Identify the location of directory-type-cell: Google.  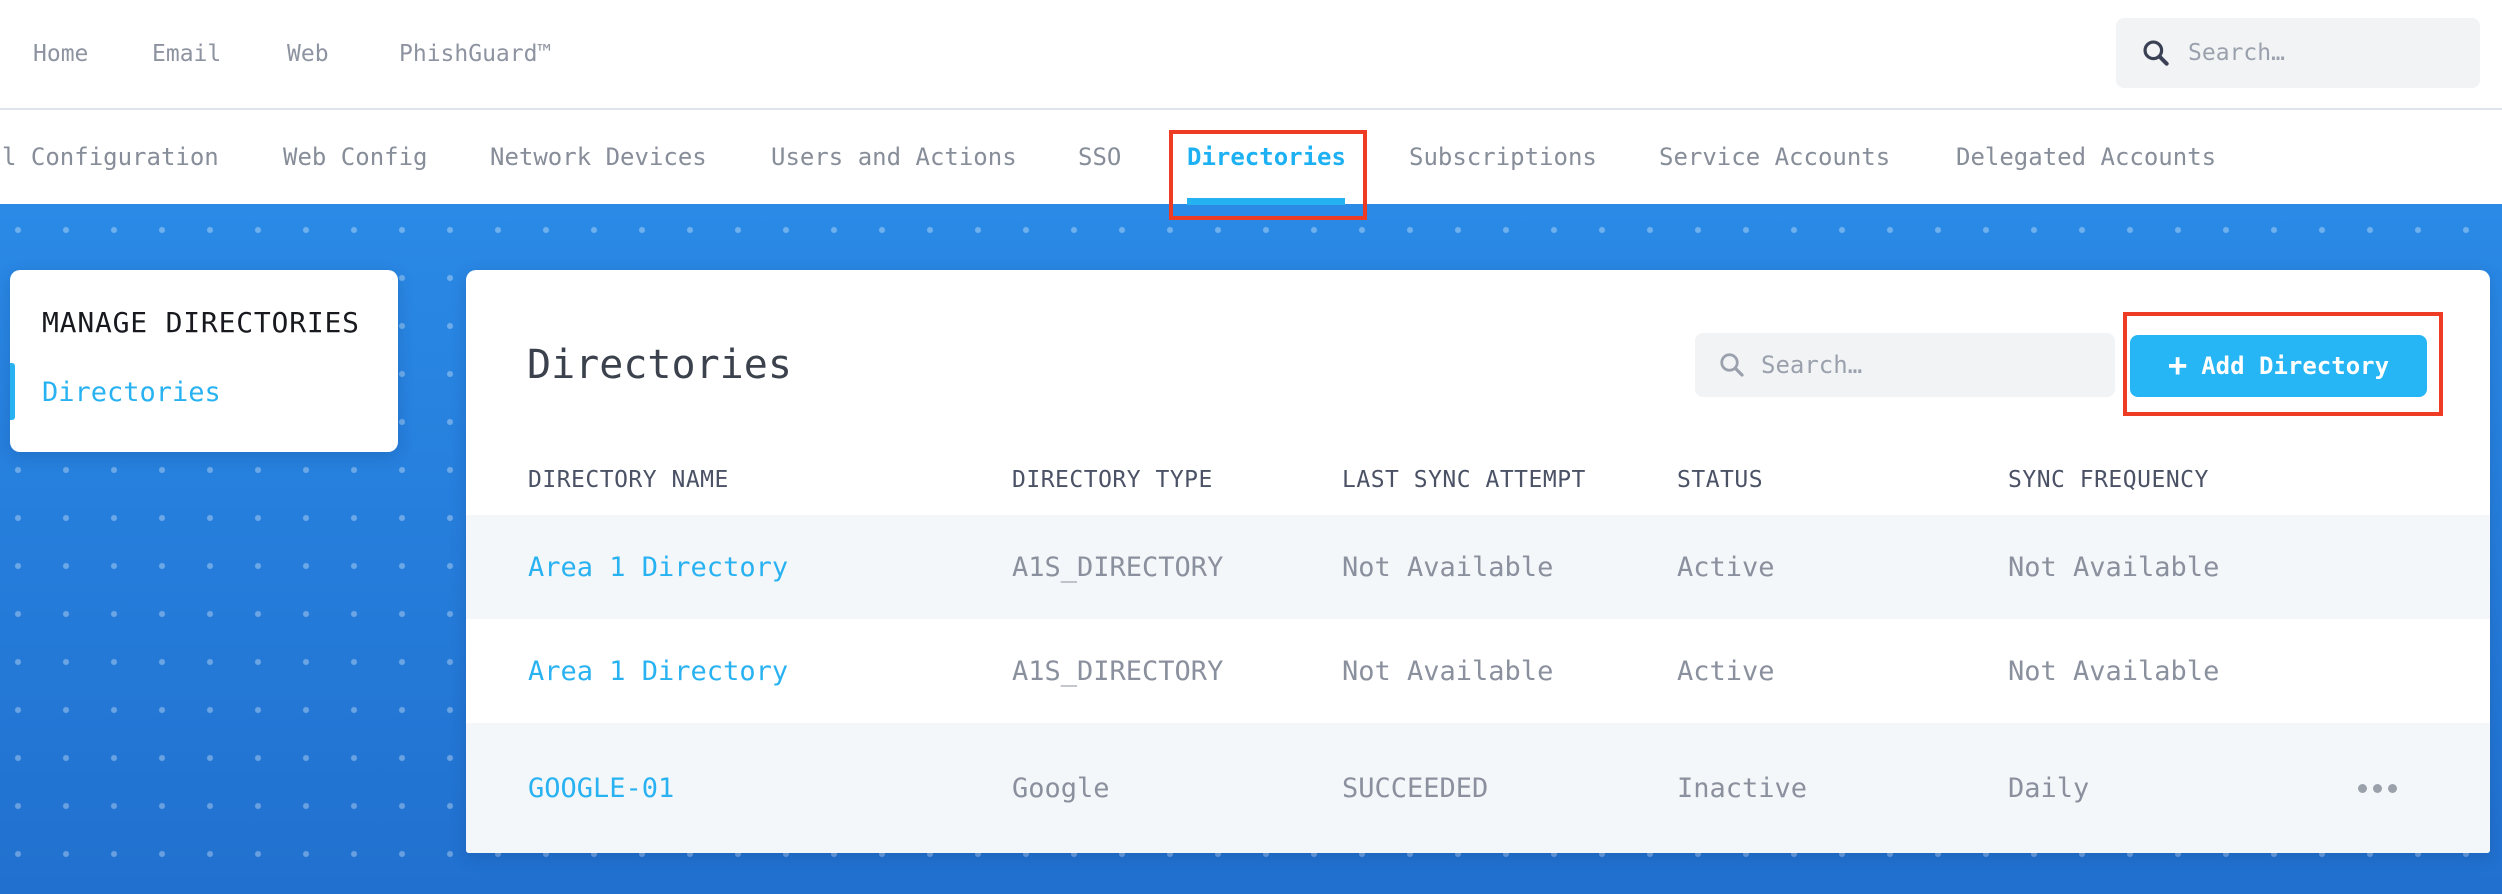
(1061, 788).